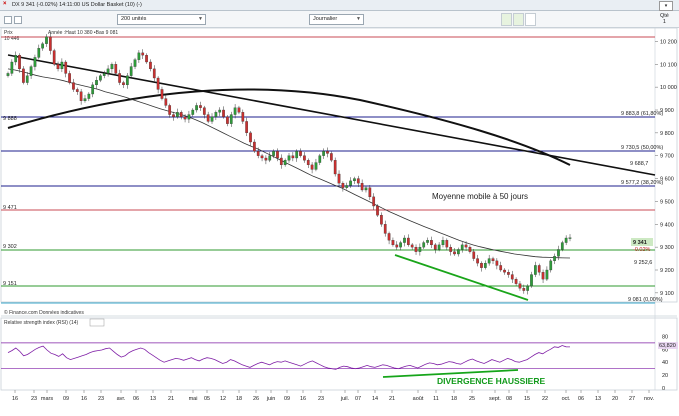  What do you see at coordinates (667, 157) in the screenshot?
I see `price-axis-label: 9 700` at bounding box center [667, 157].